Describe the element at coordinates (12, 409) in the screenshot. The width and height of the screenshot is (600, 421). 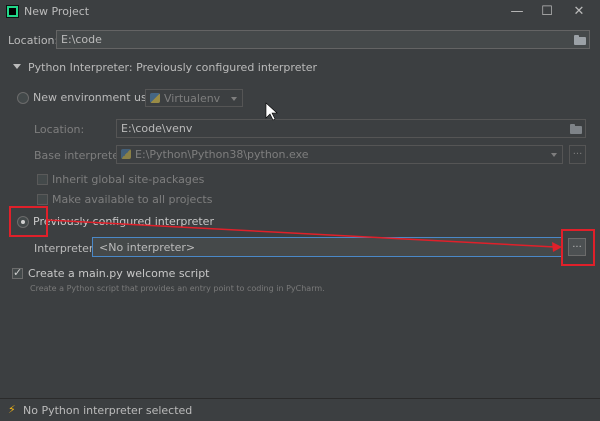
I see `lightning-icon: ⚡` at that location.